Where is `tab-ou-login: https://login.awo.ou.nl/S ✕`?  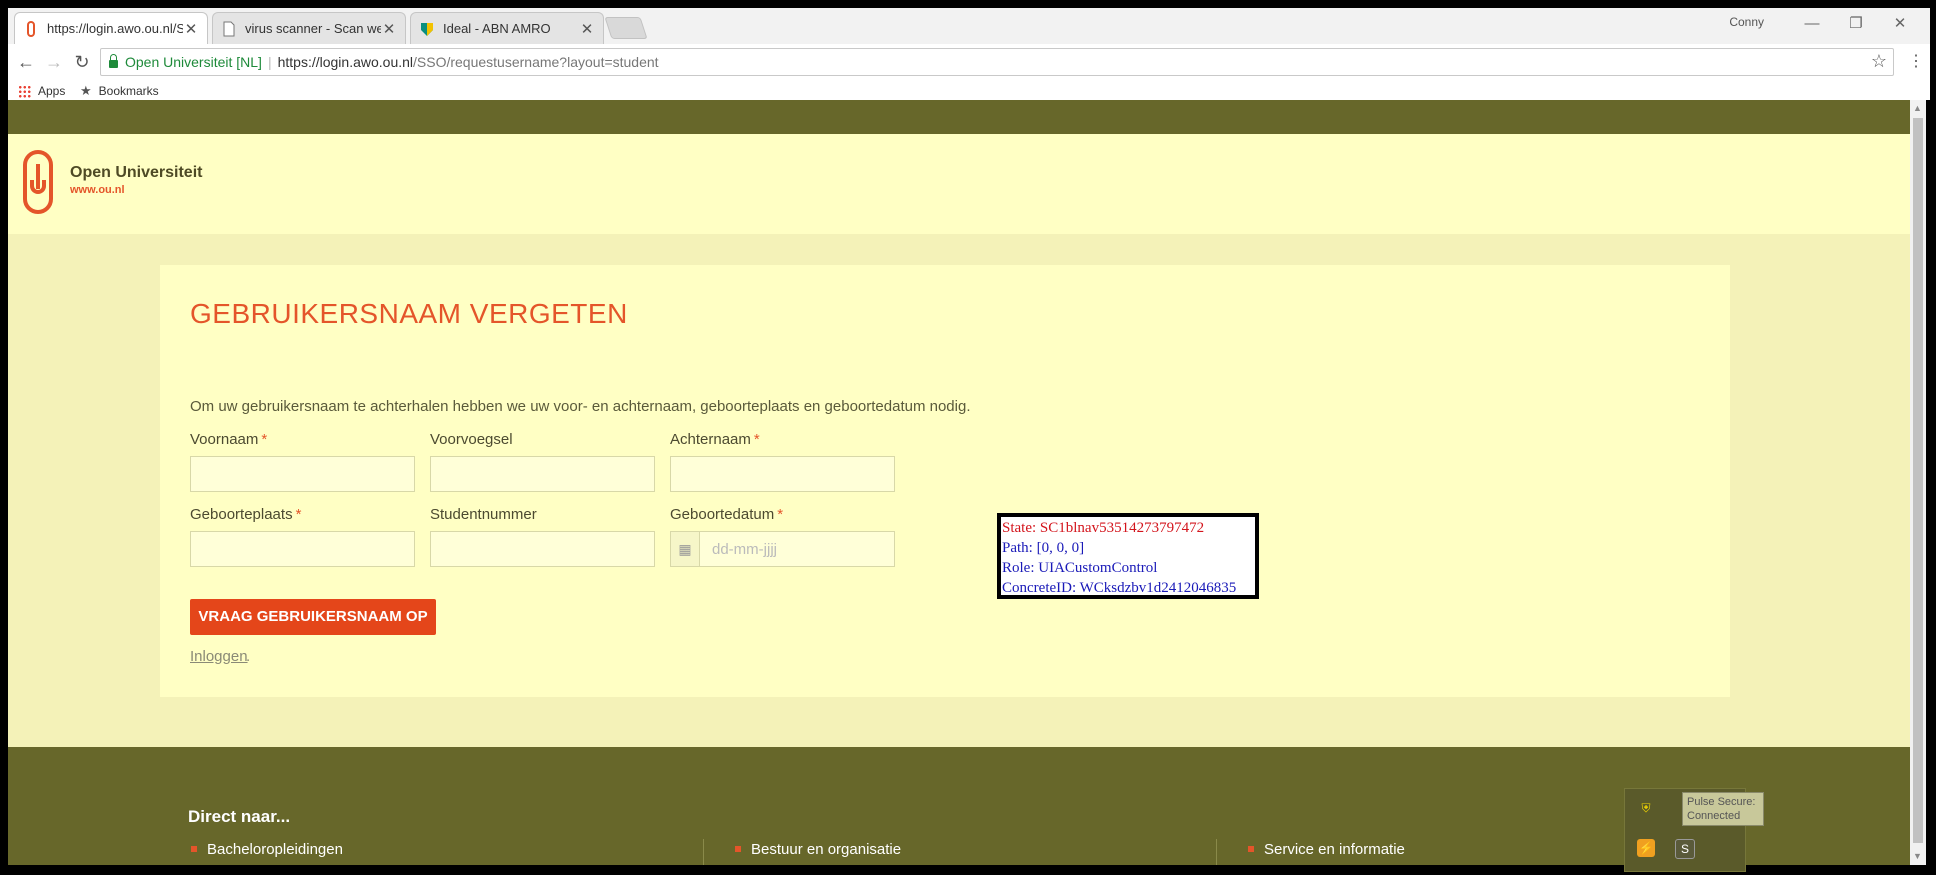 tab-ou-login: https://login.awo.ou.nl/S ✕ is located at coordinates (111, 28).